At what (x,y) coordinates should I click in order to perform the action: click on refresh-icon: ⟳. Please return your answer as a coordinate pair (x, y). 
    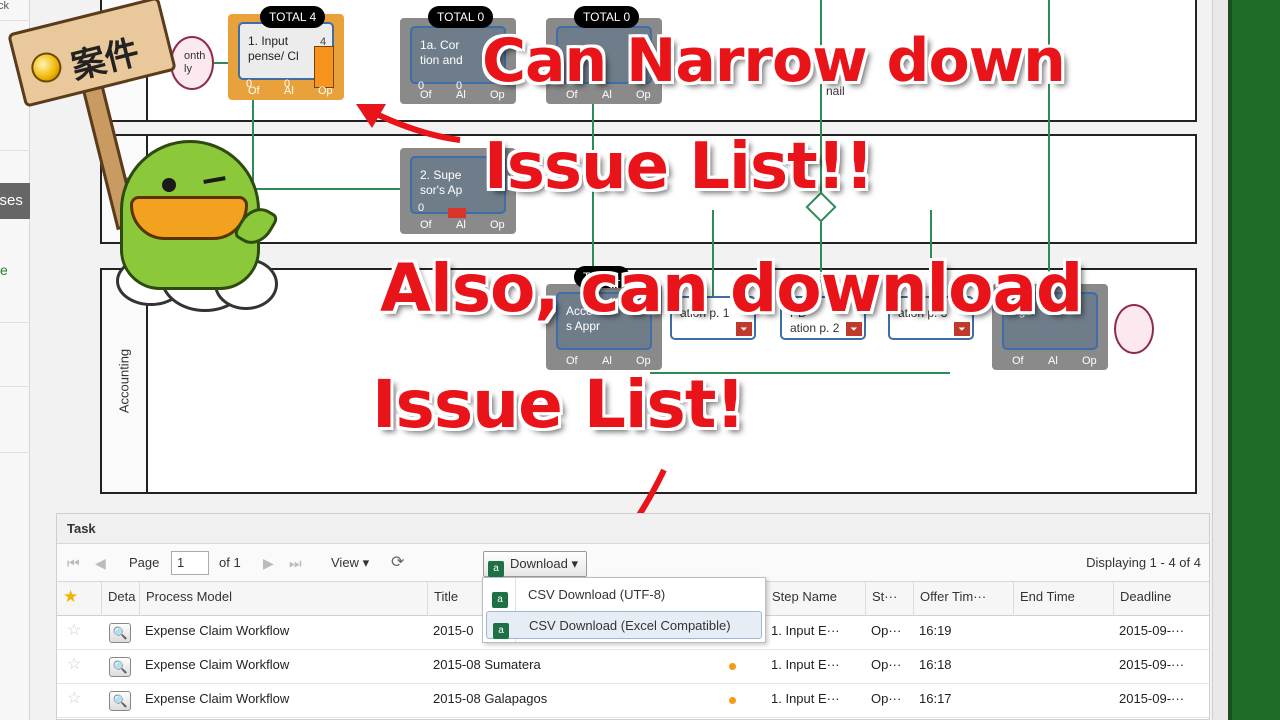
    Looking at the image, I should click on (397, 563).